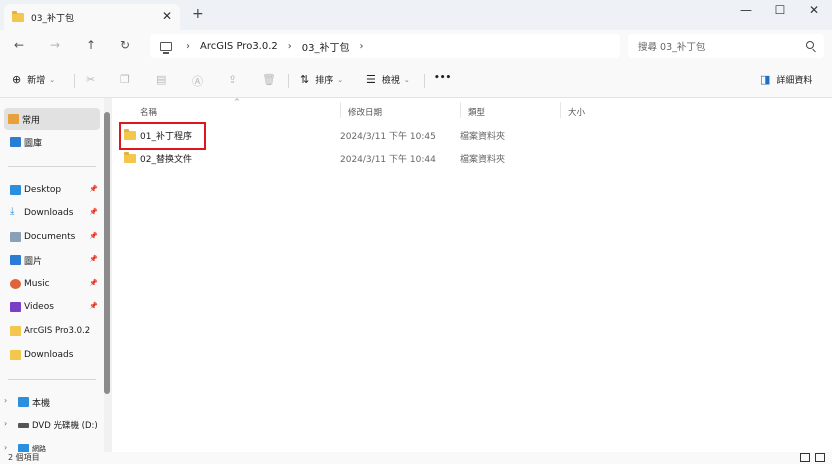  I want to click on search-icon, so click(810, 45).